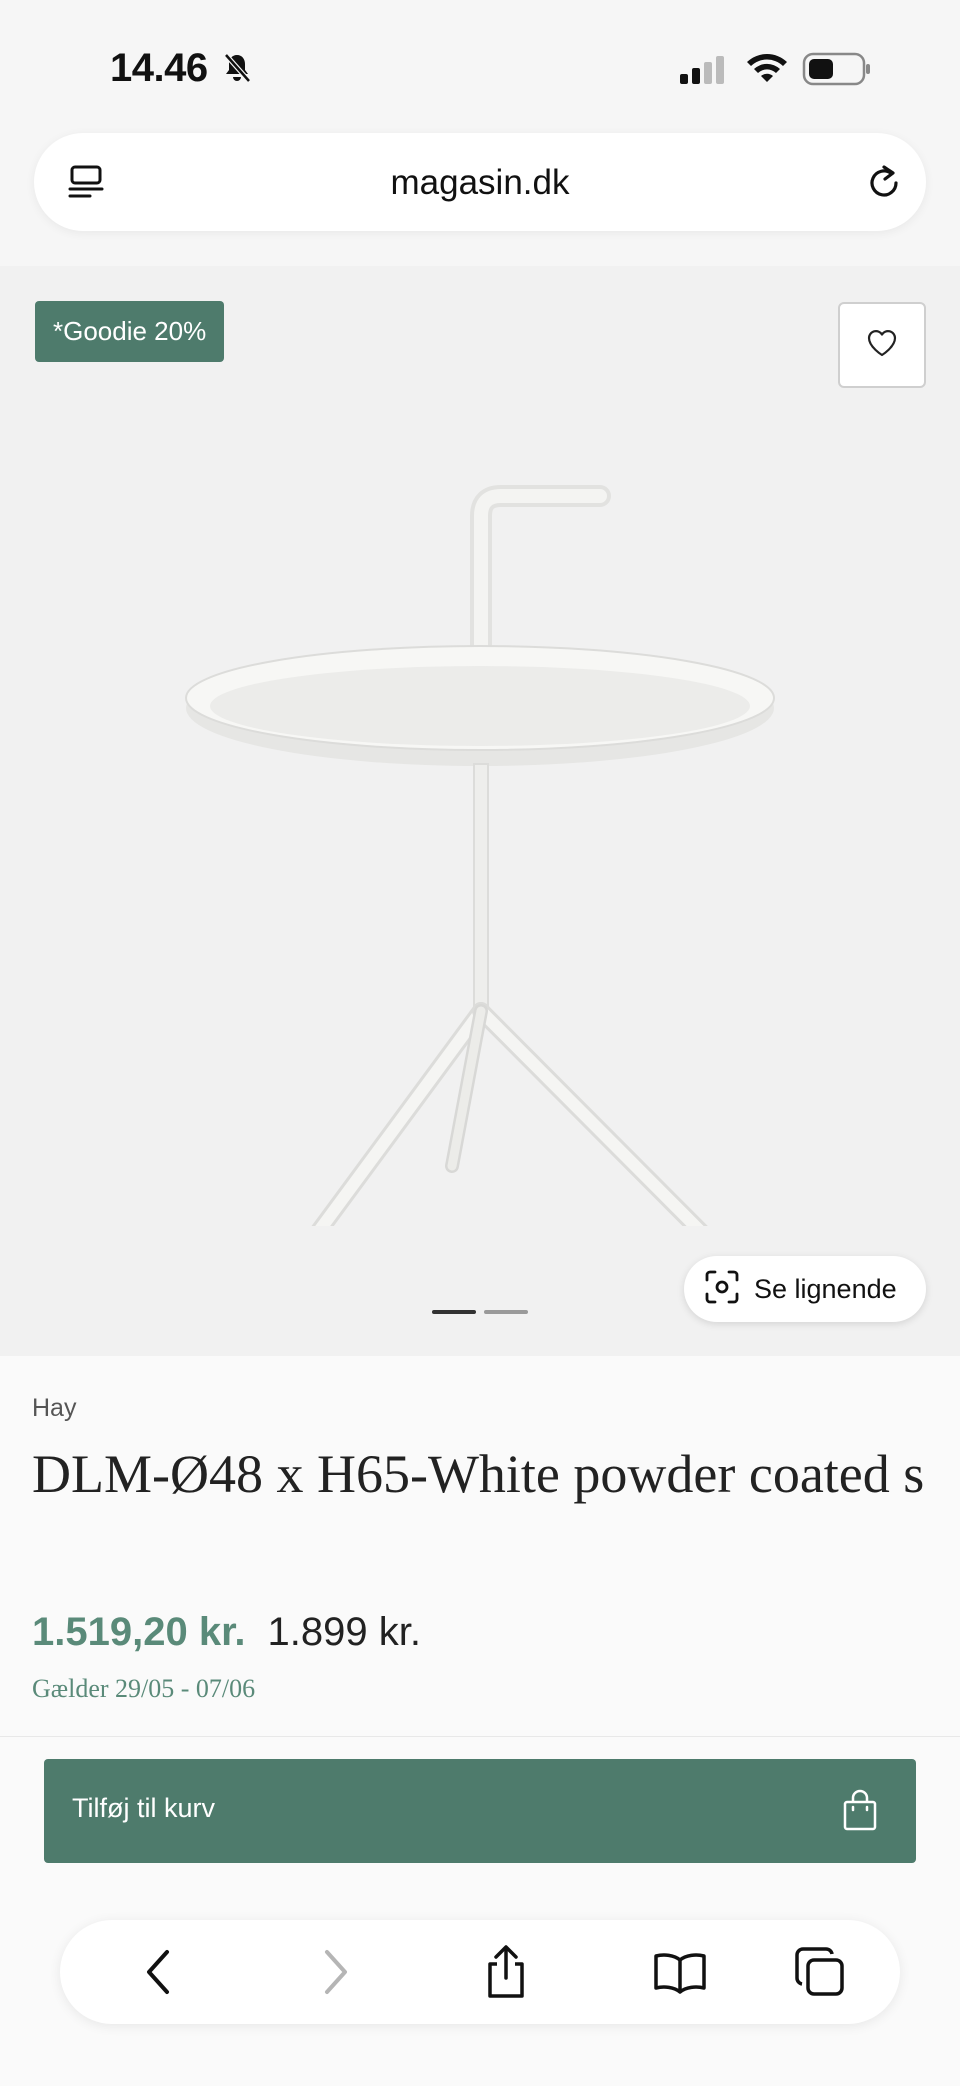 This screenshot has width=960, height=2086. What do you see at coordinates (767, 70) in the screenshot?
I see `wifi-icon` at bounding box center [767, 70].